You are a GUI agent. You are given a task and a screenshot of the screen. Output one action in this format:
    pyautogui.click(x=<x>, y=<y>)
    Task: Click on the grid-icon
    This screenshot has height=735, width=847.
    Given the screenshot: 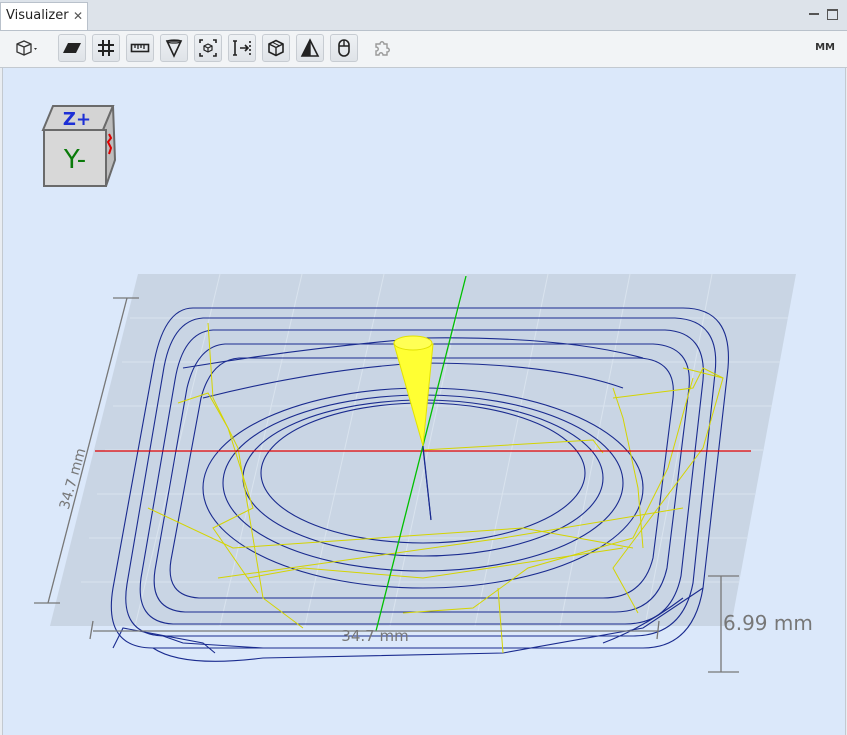 What is the action you would take?
    pyautogui.click(x=106, y=48)
    